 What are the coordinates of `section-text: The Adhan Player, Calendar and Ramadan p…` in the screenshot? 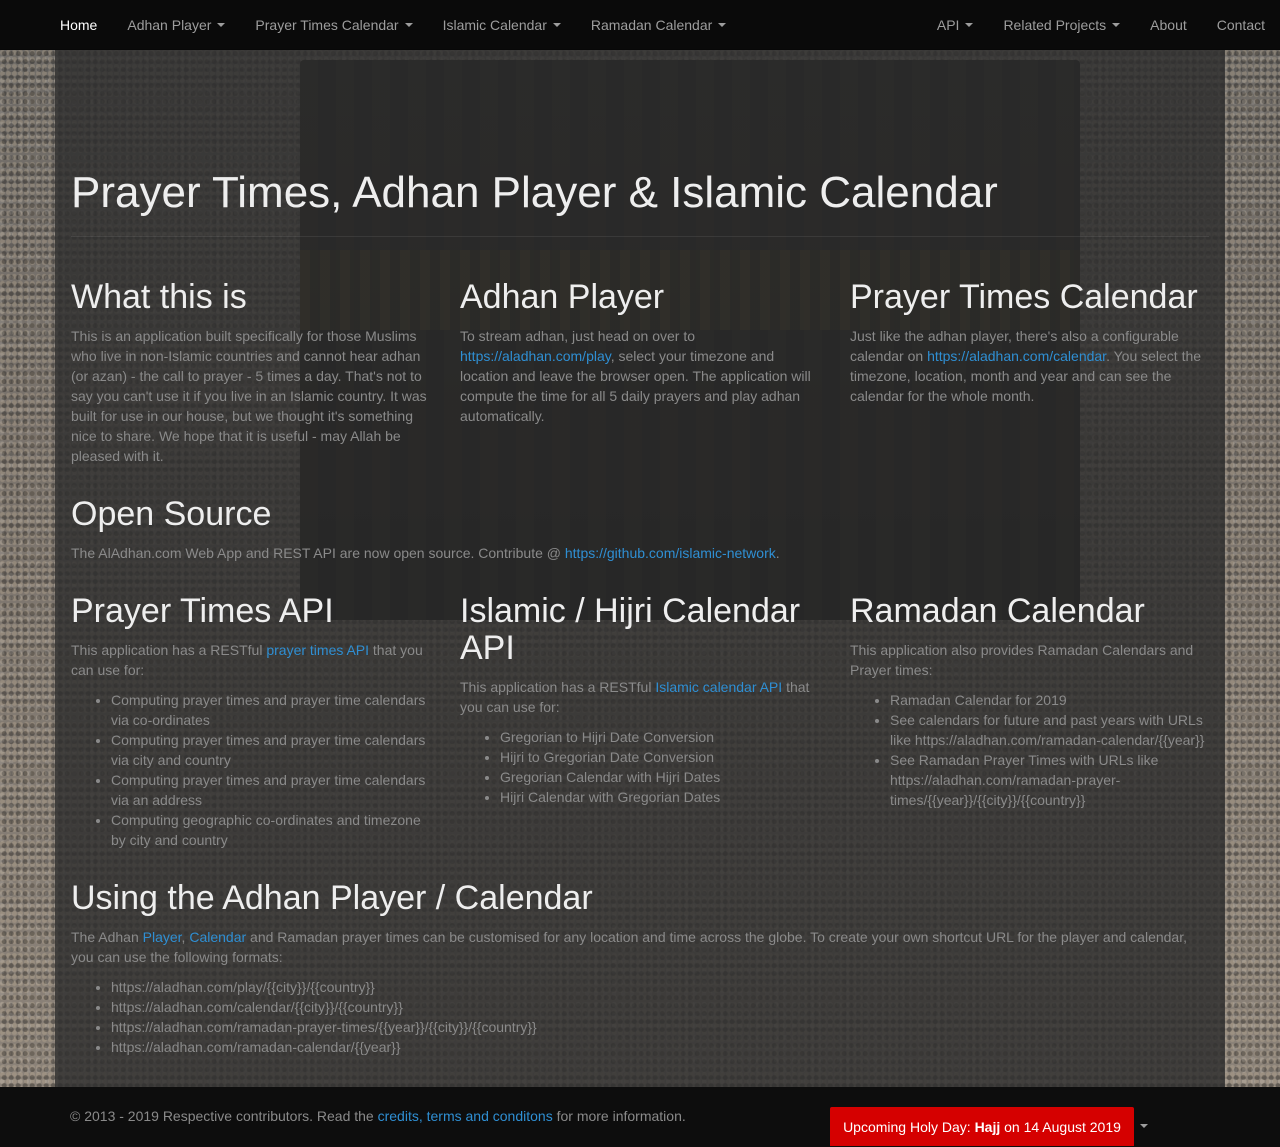 It's located at (641, 947).